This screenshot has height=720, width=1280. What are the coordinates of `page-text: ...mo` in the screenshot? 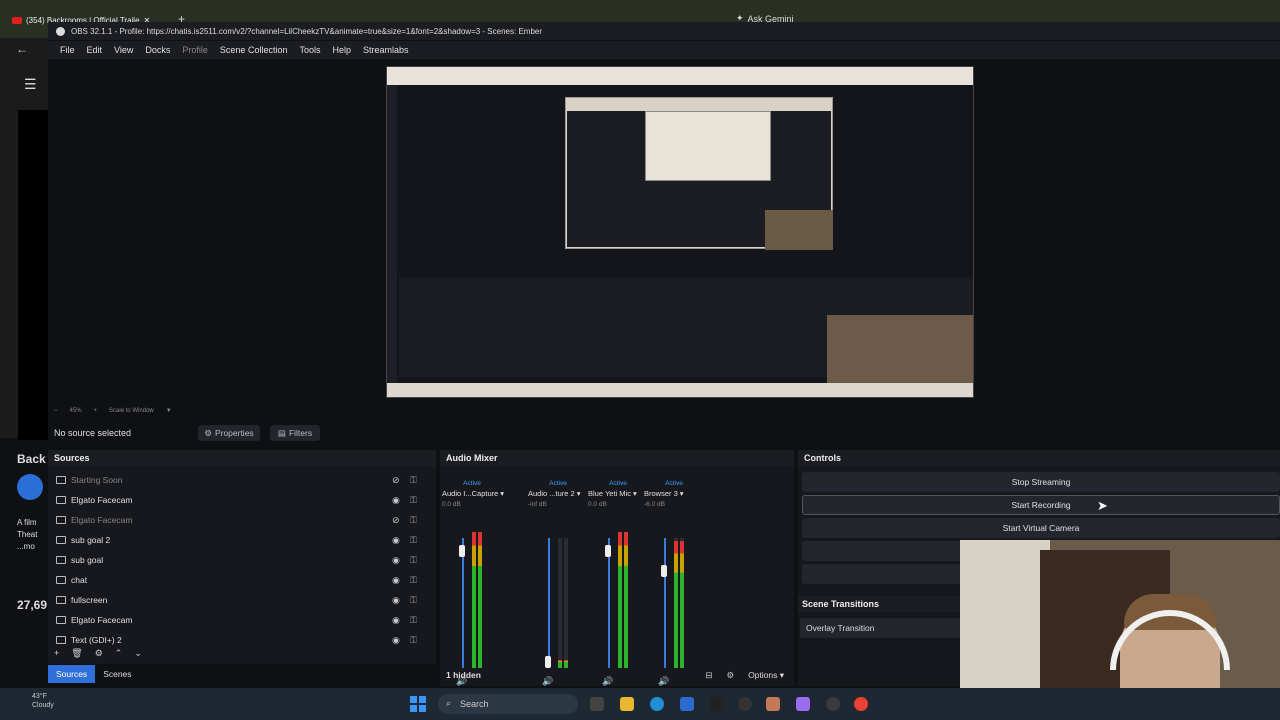 It's located at (26, 546).